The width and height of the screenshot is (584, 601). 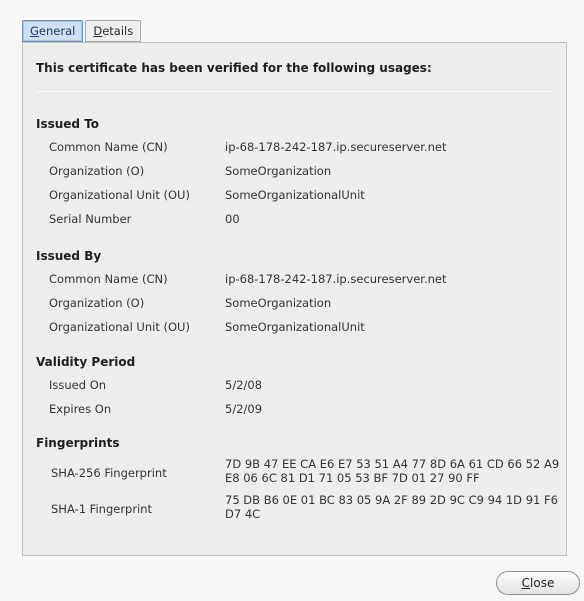 I want to click on close-button-accel: C, so click(x=526, y=583).